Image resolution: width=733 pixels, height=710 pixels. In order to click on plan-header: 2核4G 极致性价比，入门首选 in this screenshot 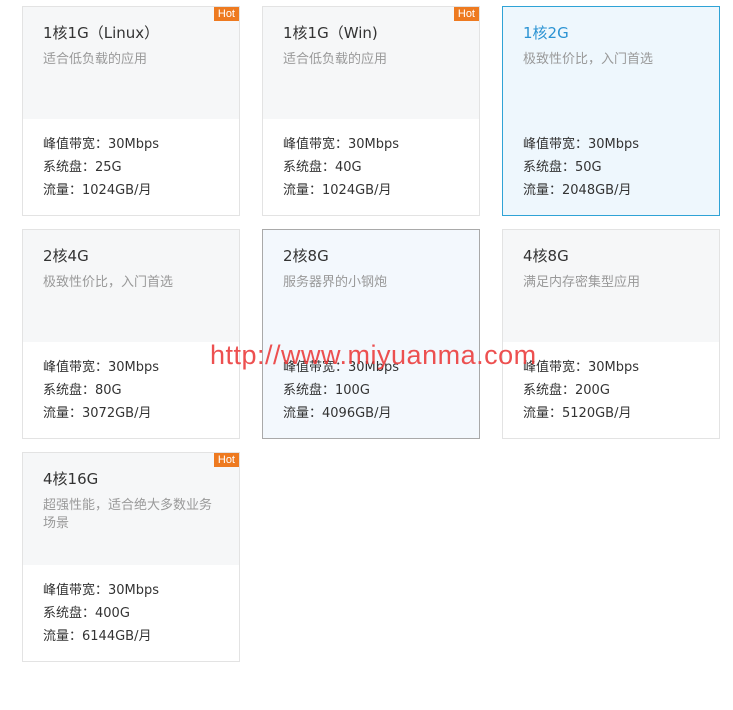, I will do `click(131, 286)`.